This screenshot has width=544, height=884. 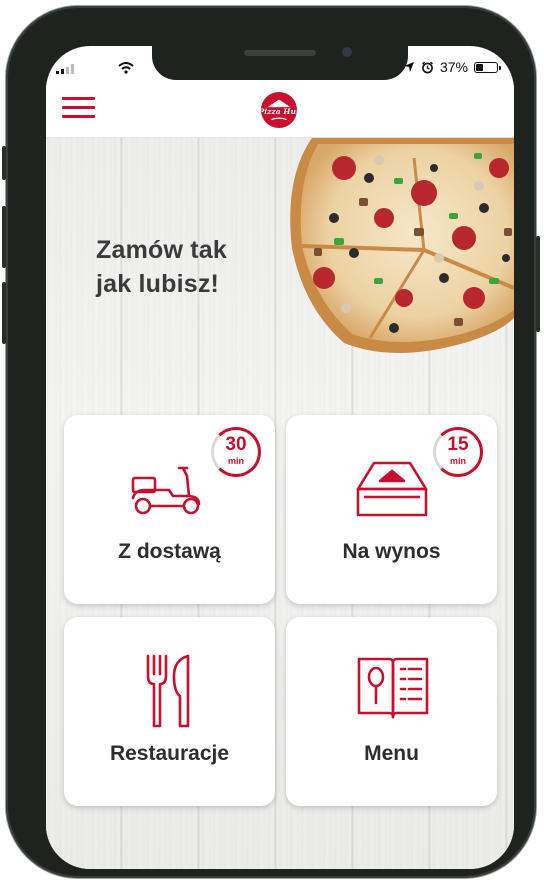 What do you see at coordinates (427, 67) in the screenshot?
I see `alarm-icon` at bounding box center [427, 67].